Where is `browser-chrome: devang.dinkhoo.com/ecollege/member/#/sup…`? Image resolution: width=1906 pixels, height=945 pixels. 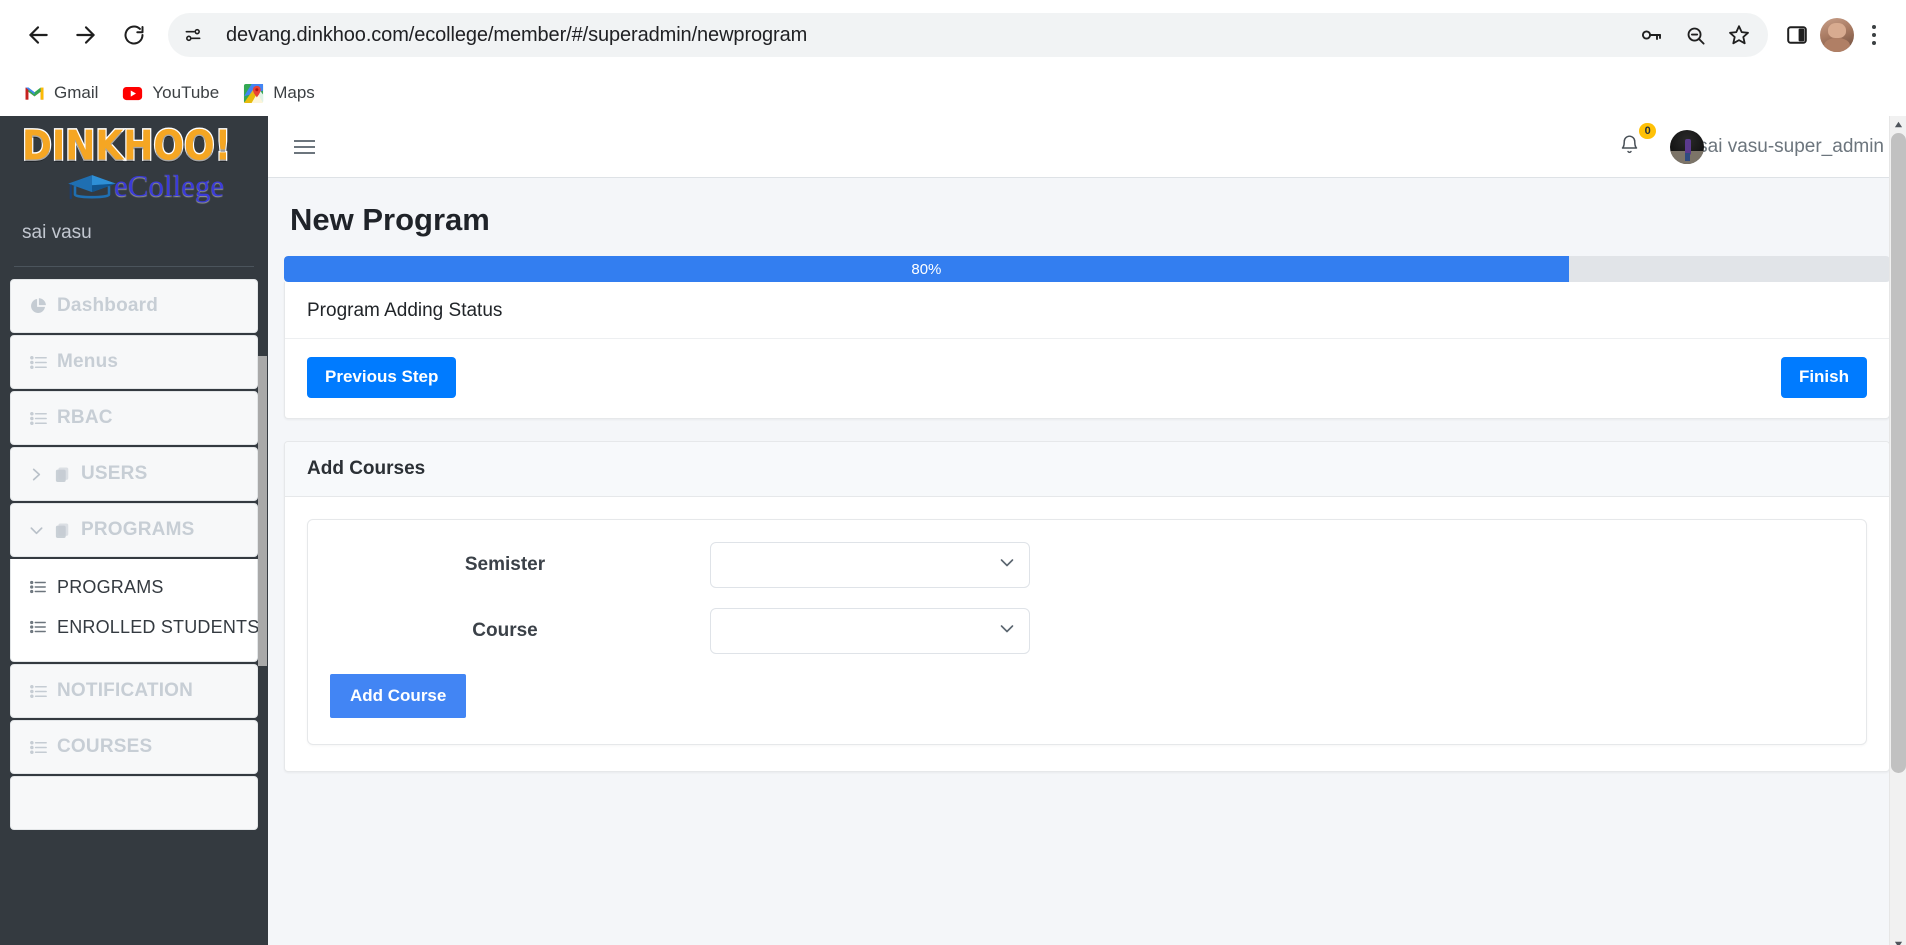 browser-chrome: devang.dinkhoo.com/ecollege/member/#/sup… is located at coordinates (953, 58).